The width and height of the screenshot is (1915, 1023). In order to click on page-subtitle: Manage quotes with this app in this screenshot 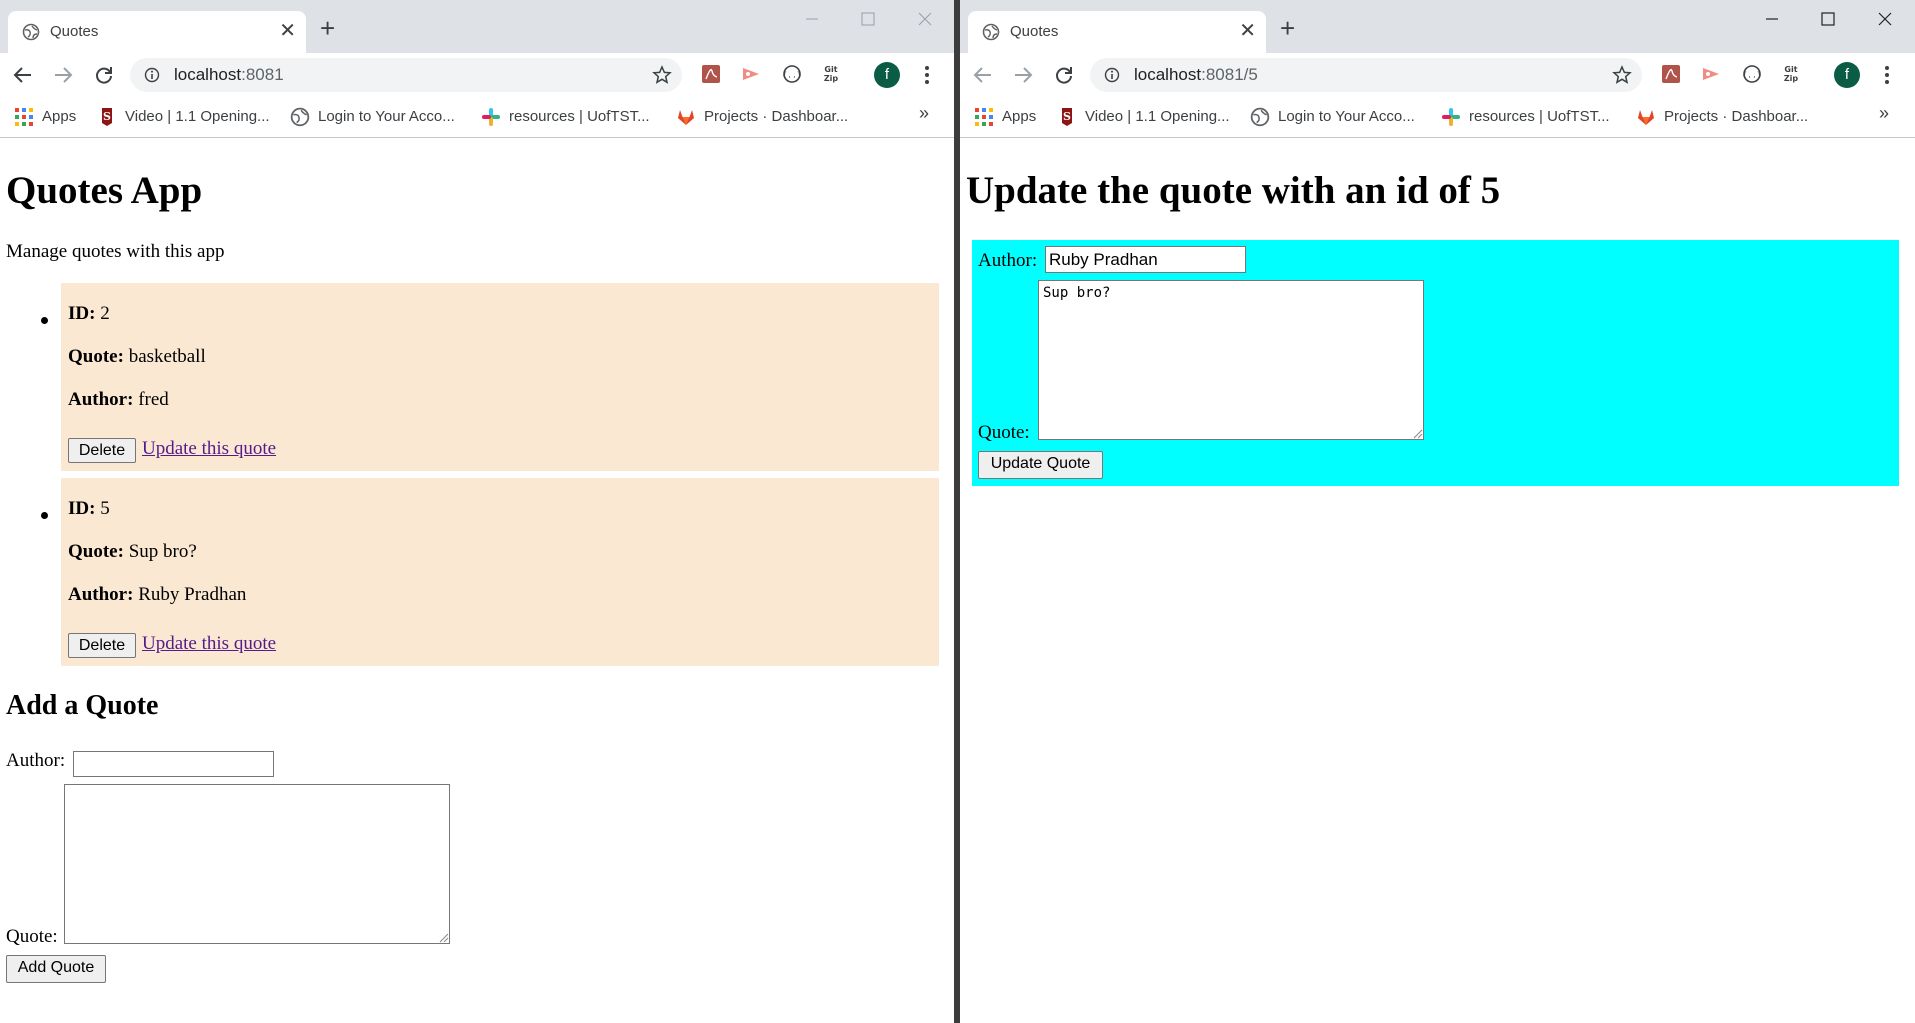, I will do `click(115, 251)`.